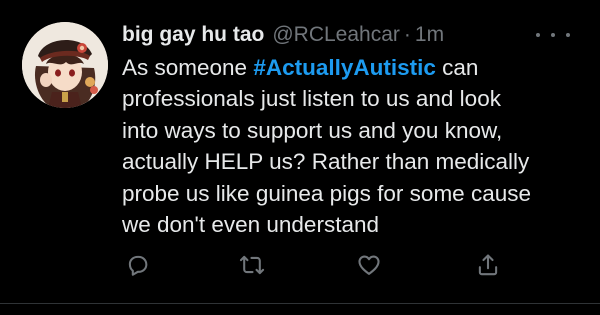  Describe the element at coordinates (193, 35) in the screenshot. I see `display-name: big gay hu tao` at that location.